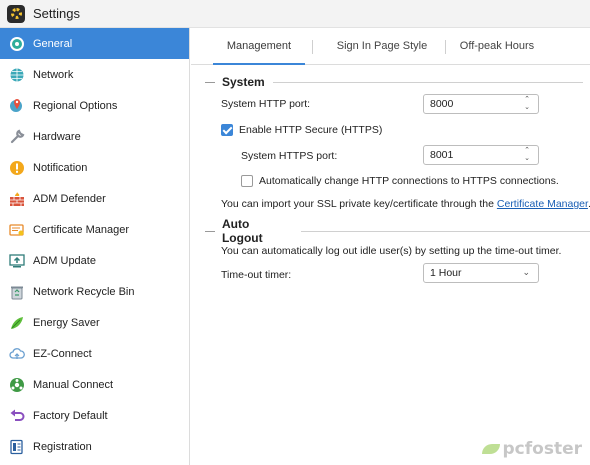 This screenshot has width=590, height=465. I want to click on sidebar-item-network: Network, so click(94, 74).